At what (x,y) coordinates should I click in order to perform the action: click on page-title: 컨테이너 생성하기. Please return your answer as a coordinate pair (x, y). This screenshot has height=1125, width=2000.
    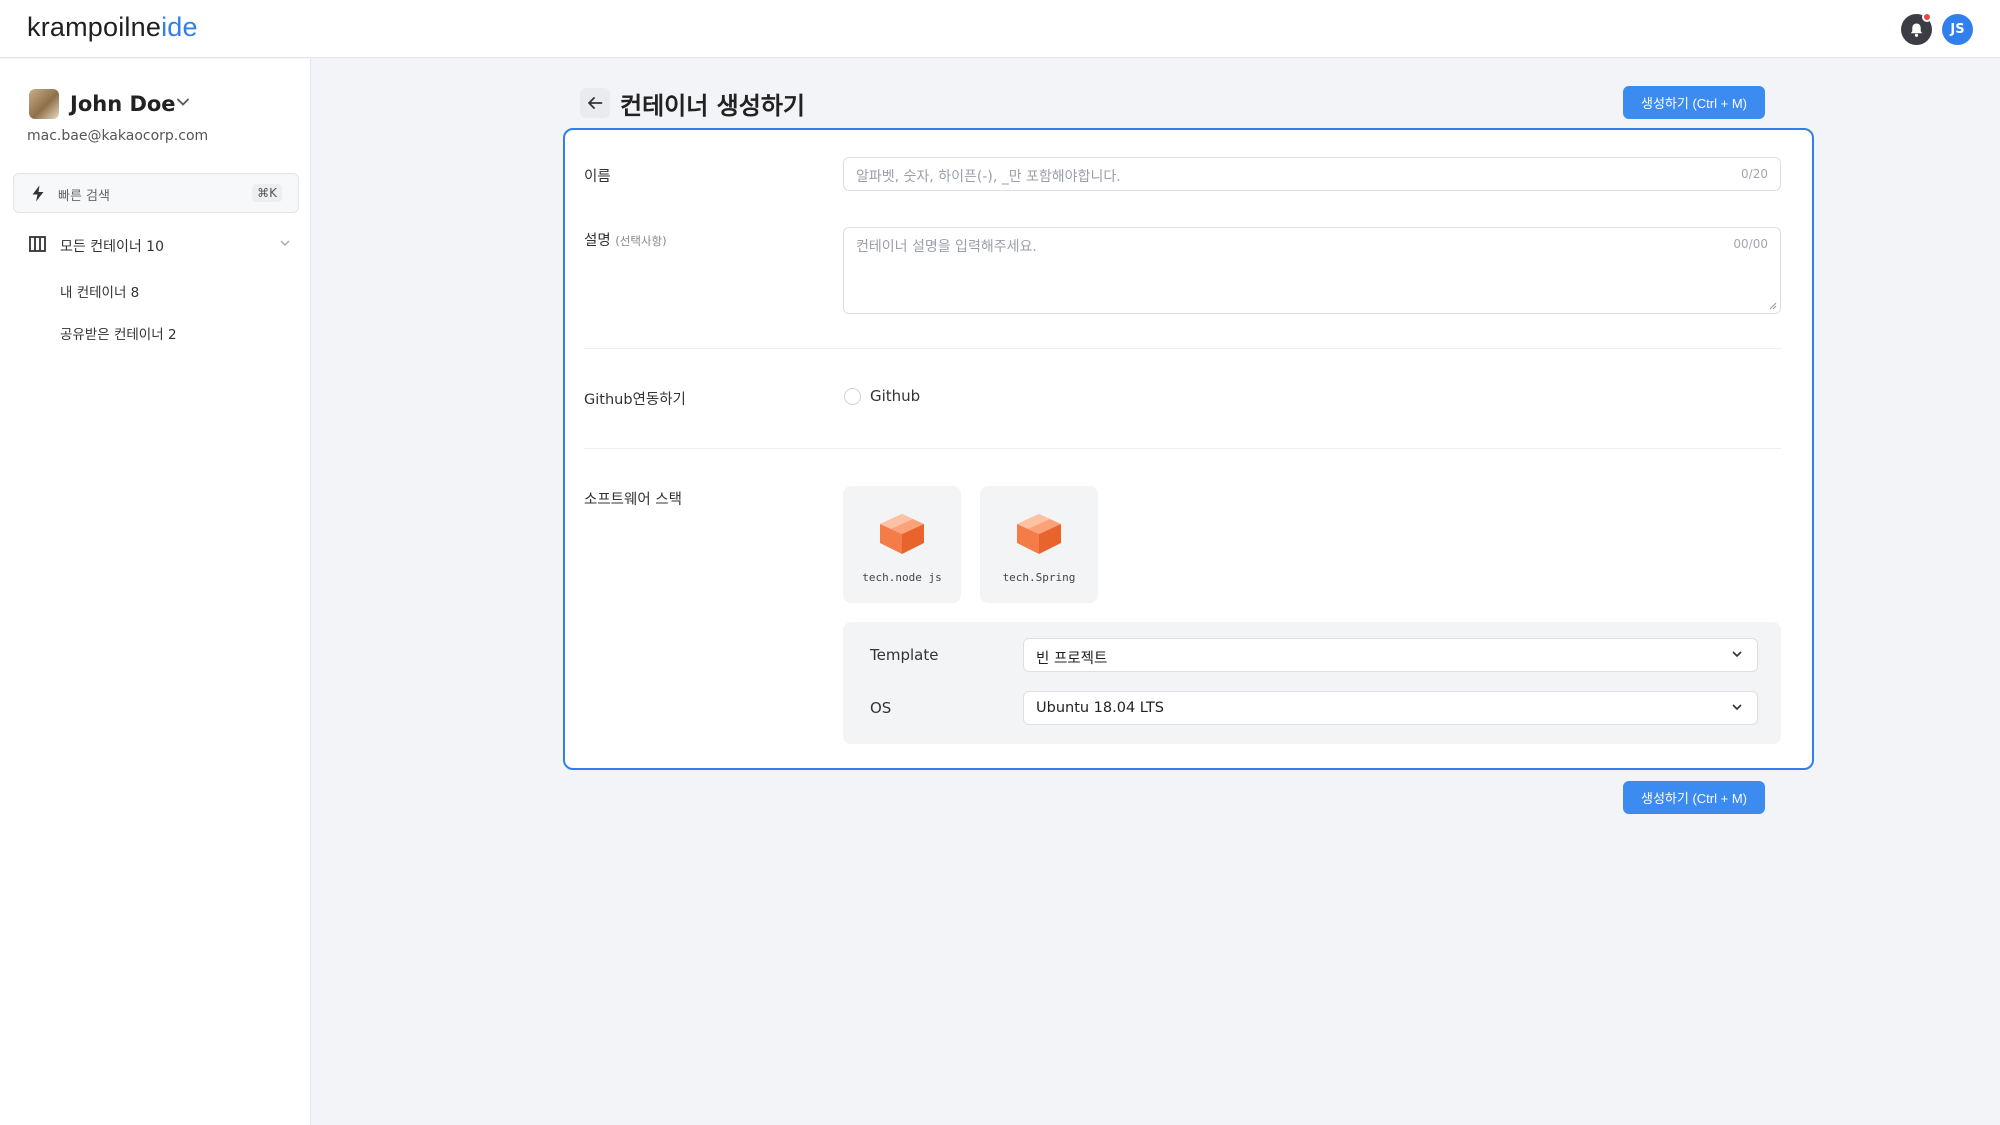
    Looking at the image, I should click on (712, 106).